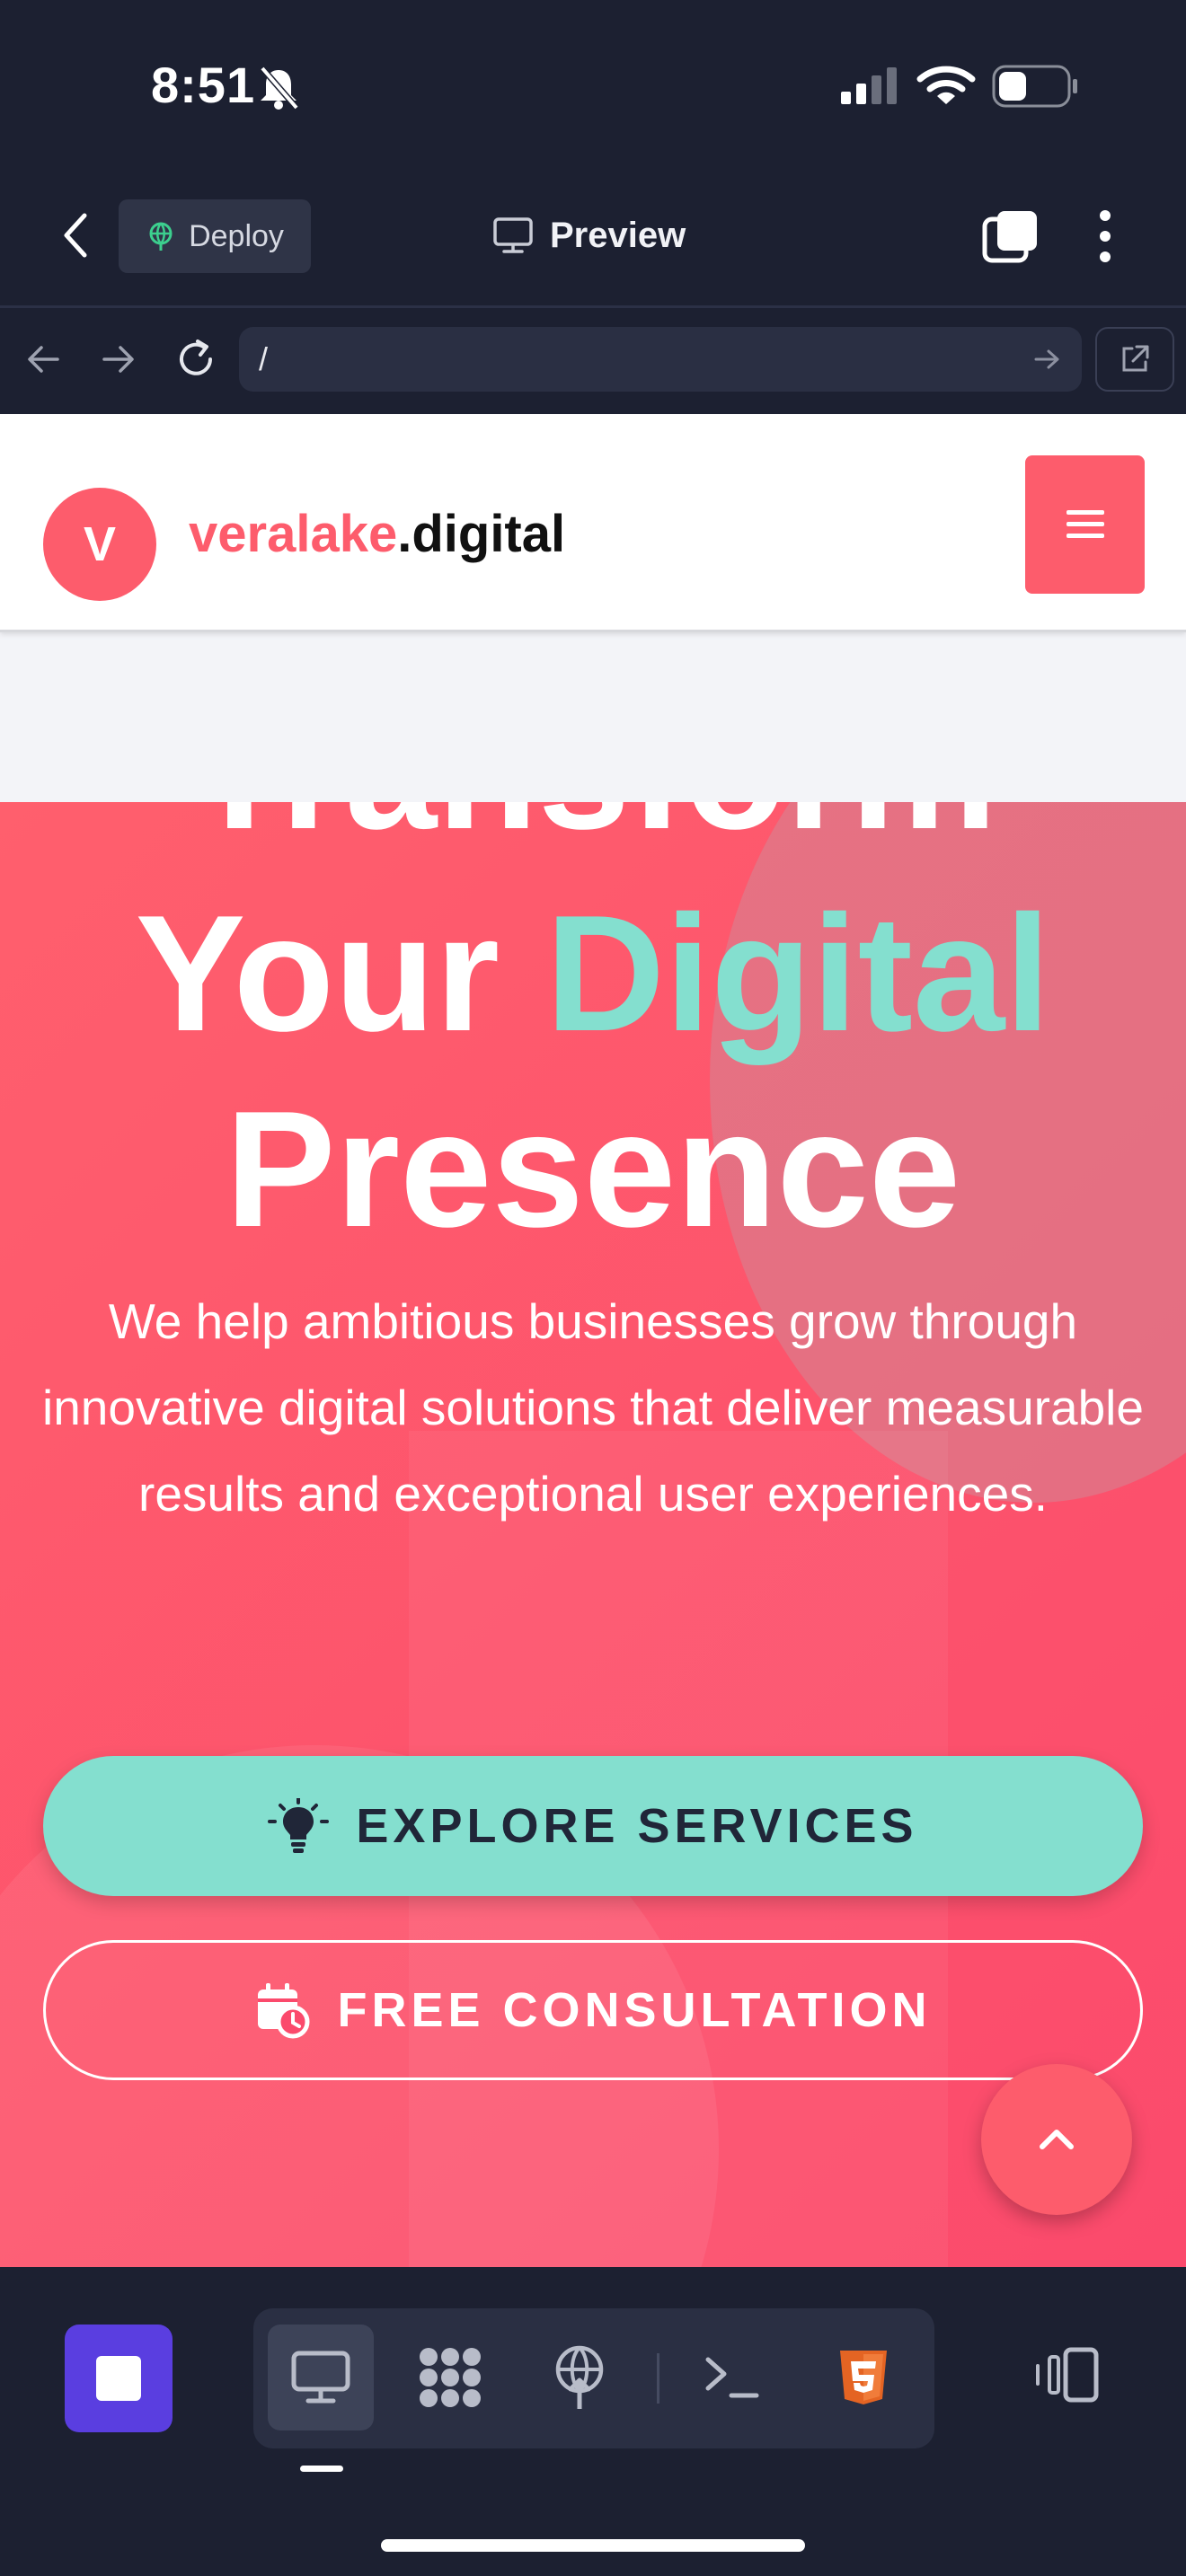  What do you see at coordinates (1105, 236) in the screenshot?
I see `more-icon` at bounding box center [1105, 236].